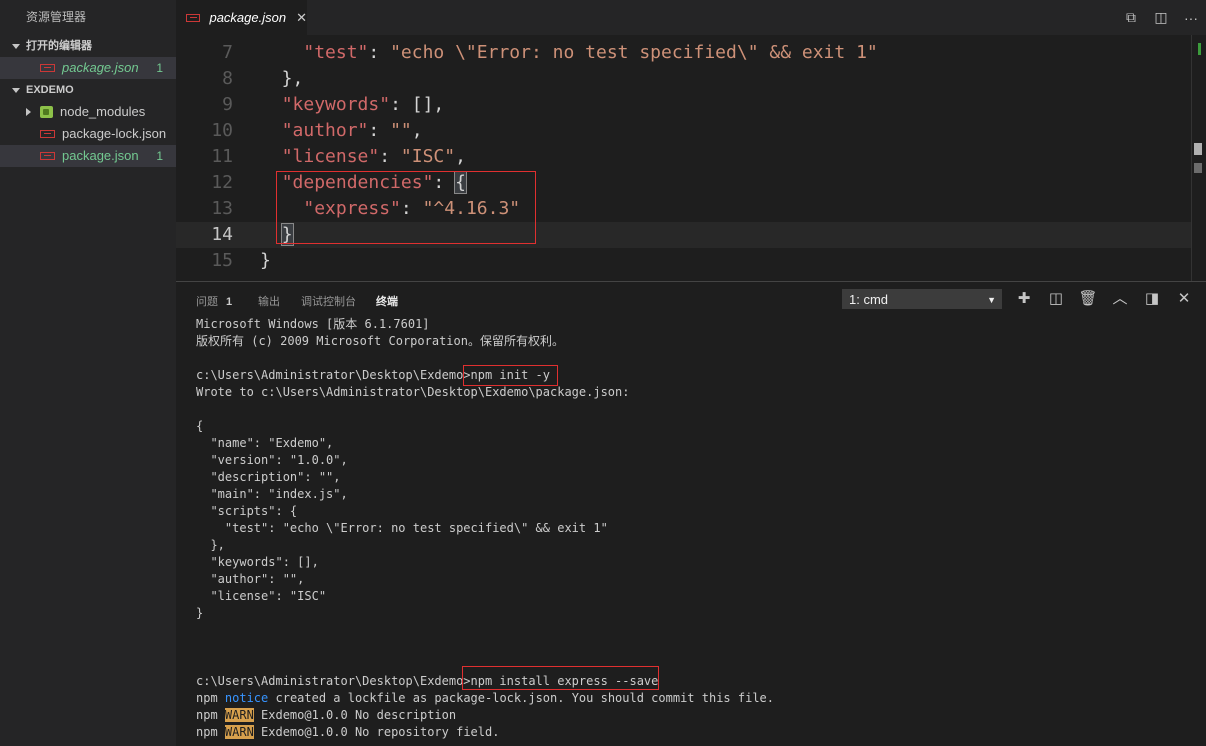  What do you see at coordinates (1120, 299) in the screenshot?
I see `chevron-up-icon: ︿` at bounding box center [1120, 299].